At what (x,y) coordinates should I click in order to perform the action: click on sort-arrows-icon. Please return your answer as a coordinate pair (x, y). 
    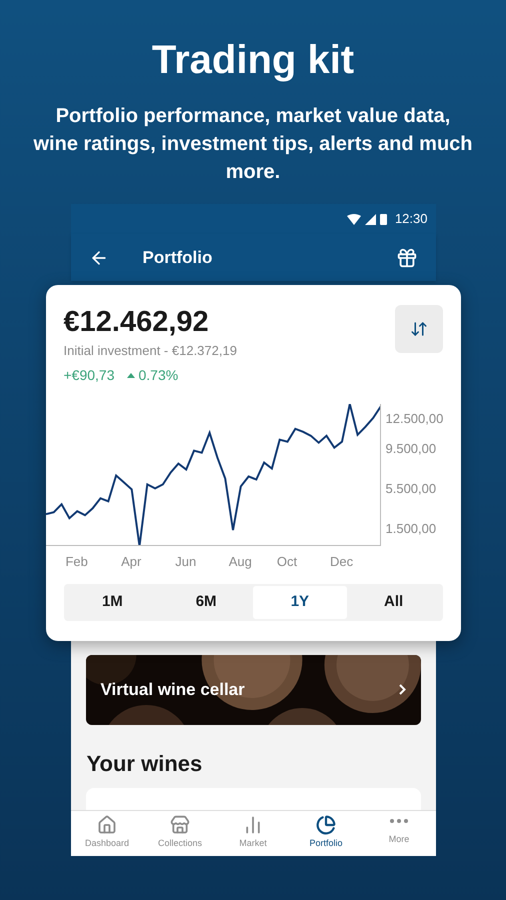
    Looking at the image, I should click on (419, 329).